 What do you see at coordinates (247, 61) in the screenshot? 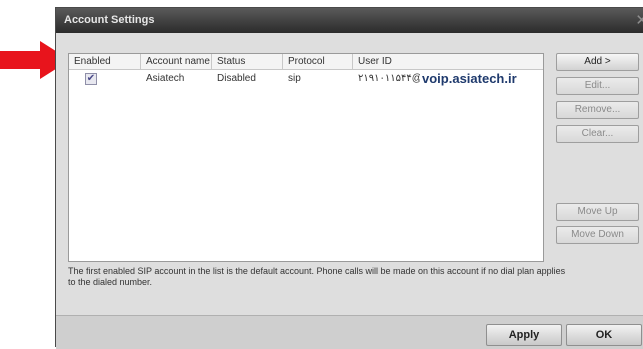
I see `column-status: Status` at bounding box center [247, 61].